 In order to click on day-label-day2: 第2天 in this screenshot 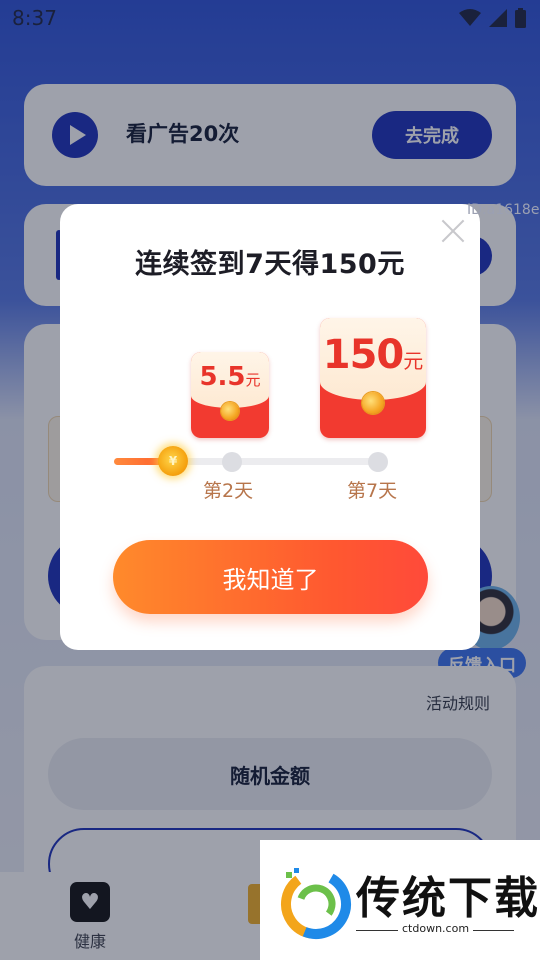, I will do `click(228, 491)`.